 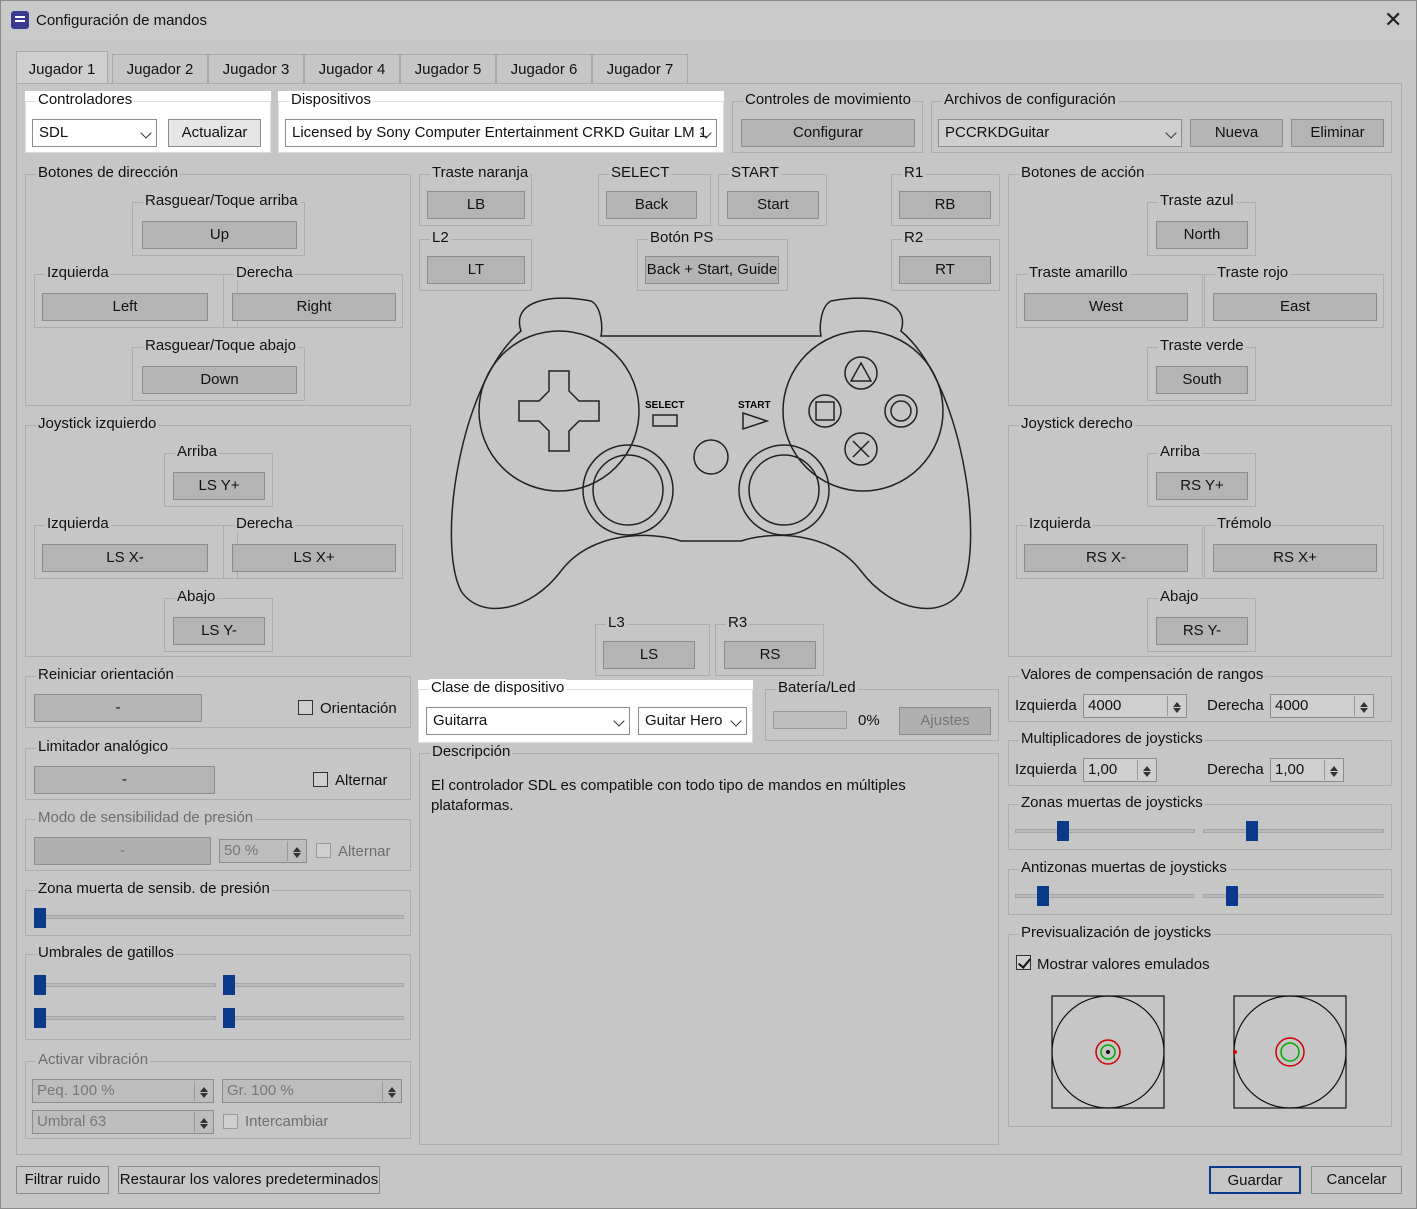 What do you see at coordinates (125, 307) in the screenshot?
I see `dpad-left-button: Left` at bounding box center [125, 307].